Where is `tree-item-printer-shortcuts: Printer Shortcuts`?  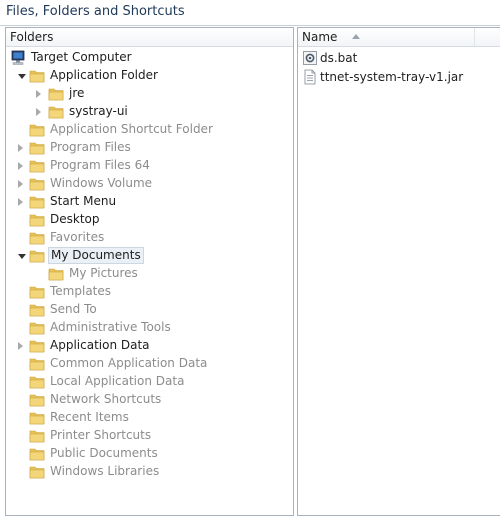
tree-item-printer-shortcuts: Printer Shortcuts is located at coordinates (149, 436).